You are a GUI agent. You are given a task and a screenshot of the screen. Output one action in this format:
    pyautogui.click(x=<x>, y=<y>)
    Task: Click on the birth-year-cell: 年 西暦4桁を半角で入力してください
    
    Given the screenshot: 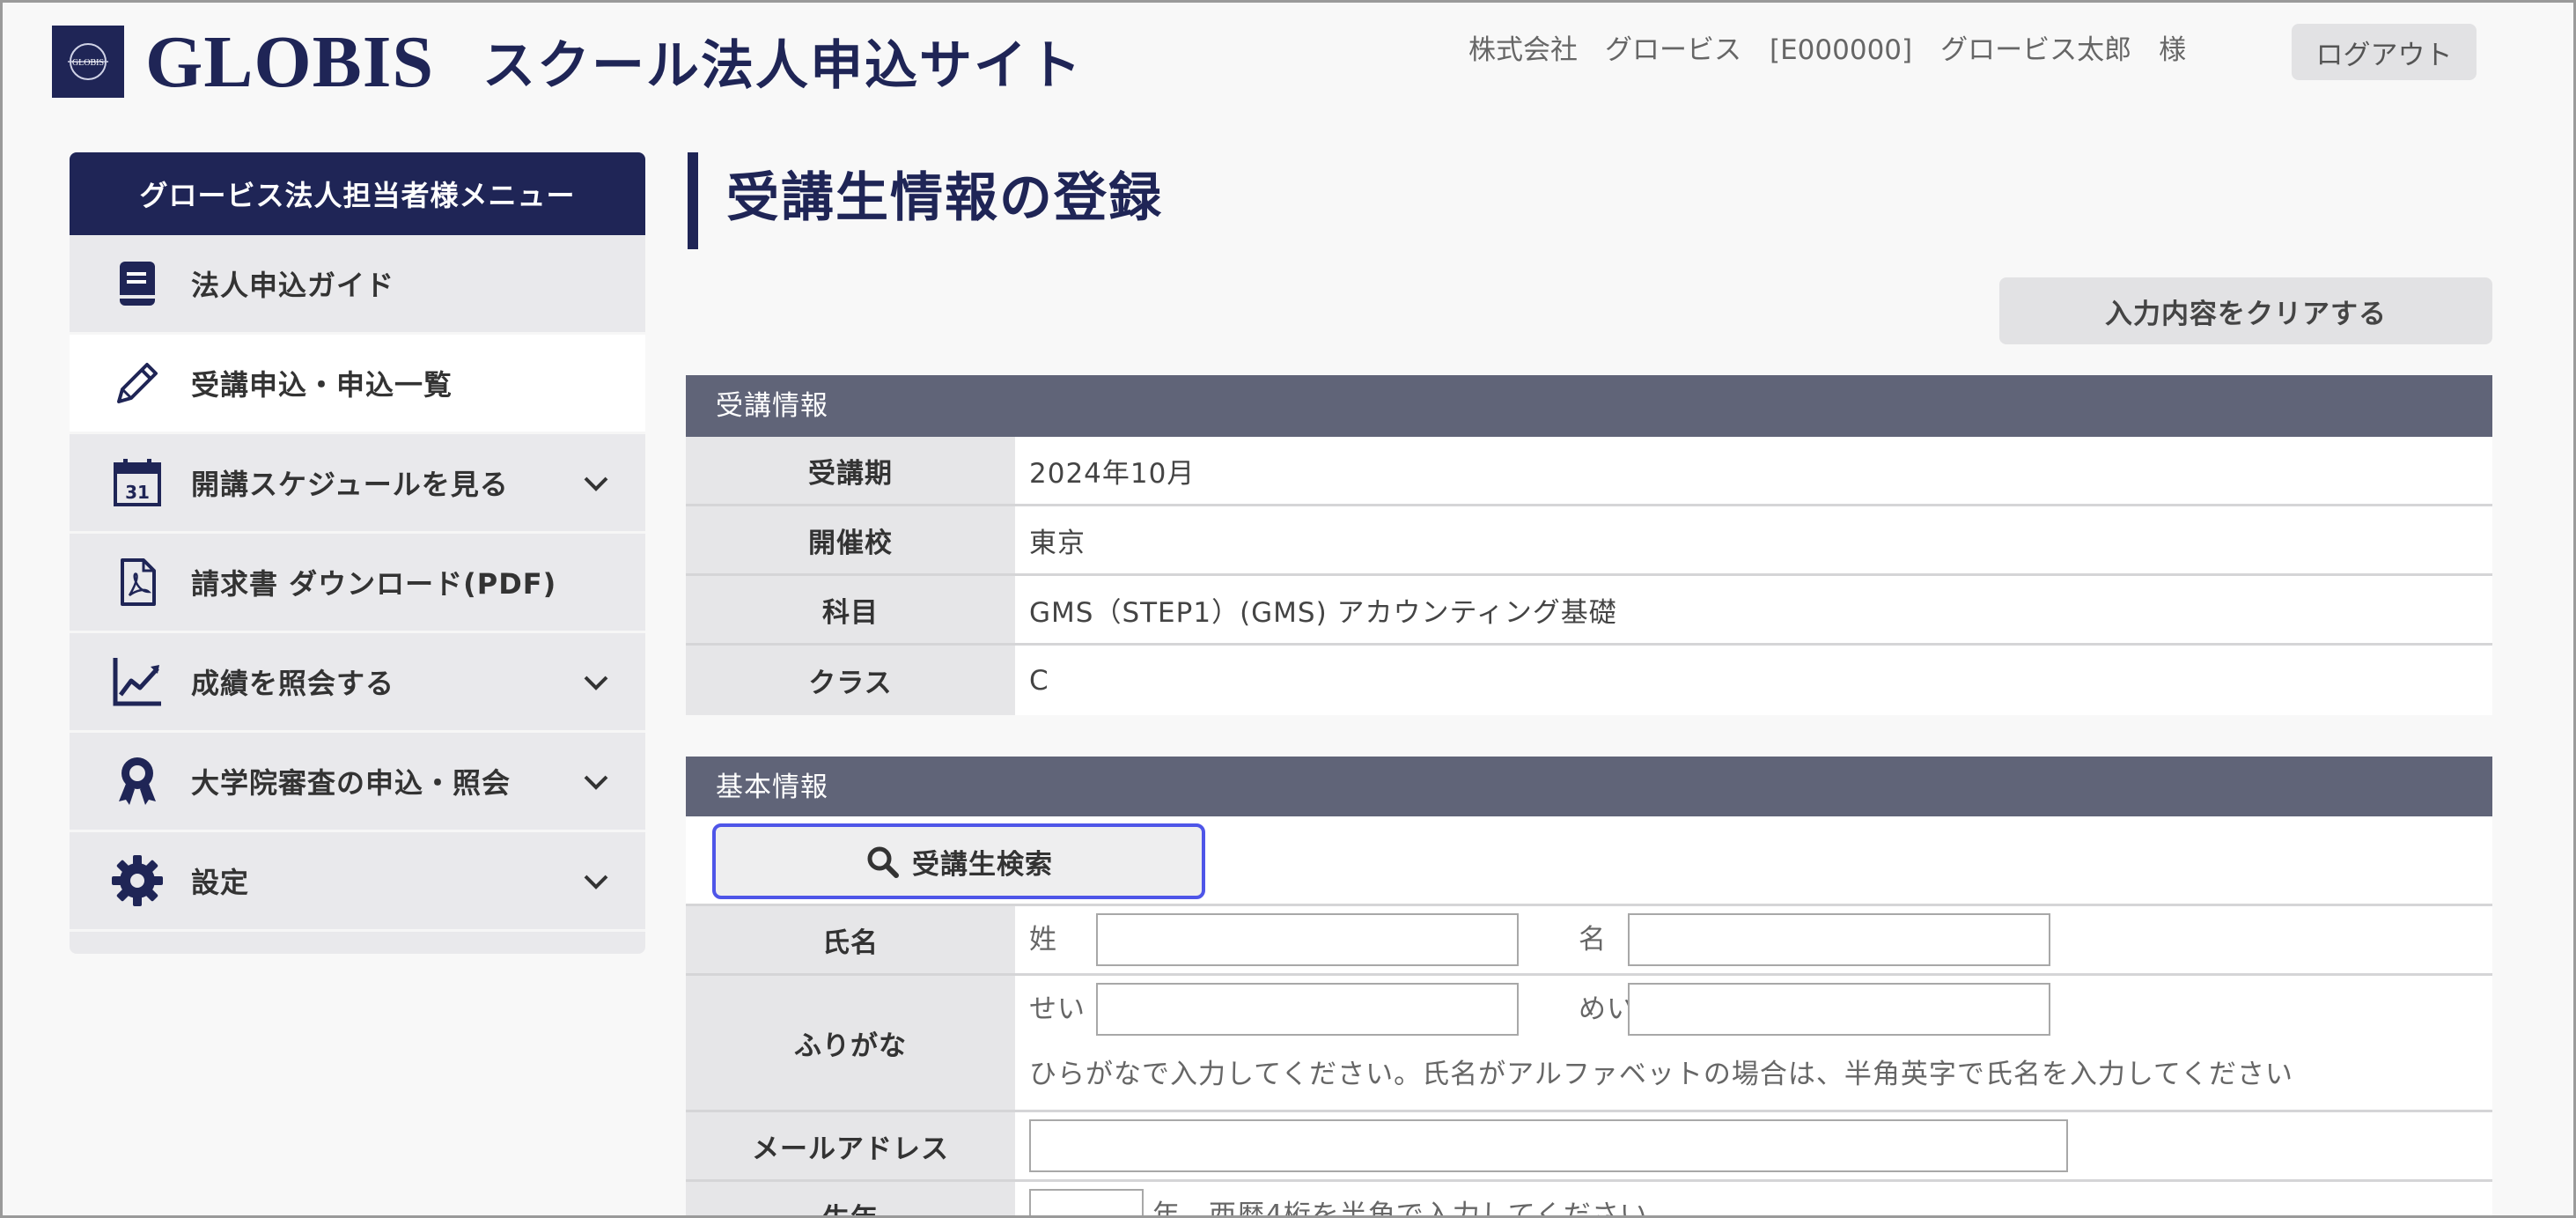 What is the action you would take?
    pyautogui.click(x=1754, y=1200)
    